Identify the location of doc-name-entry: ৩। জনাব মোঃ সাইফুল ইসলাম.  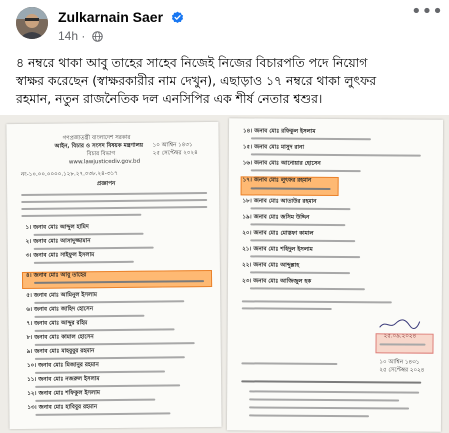
(60, 255).